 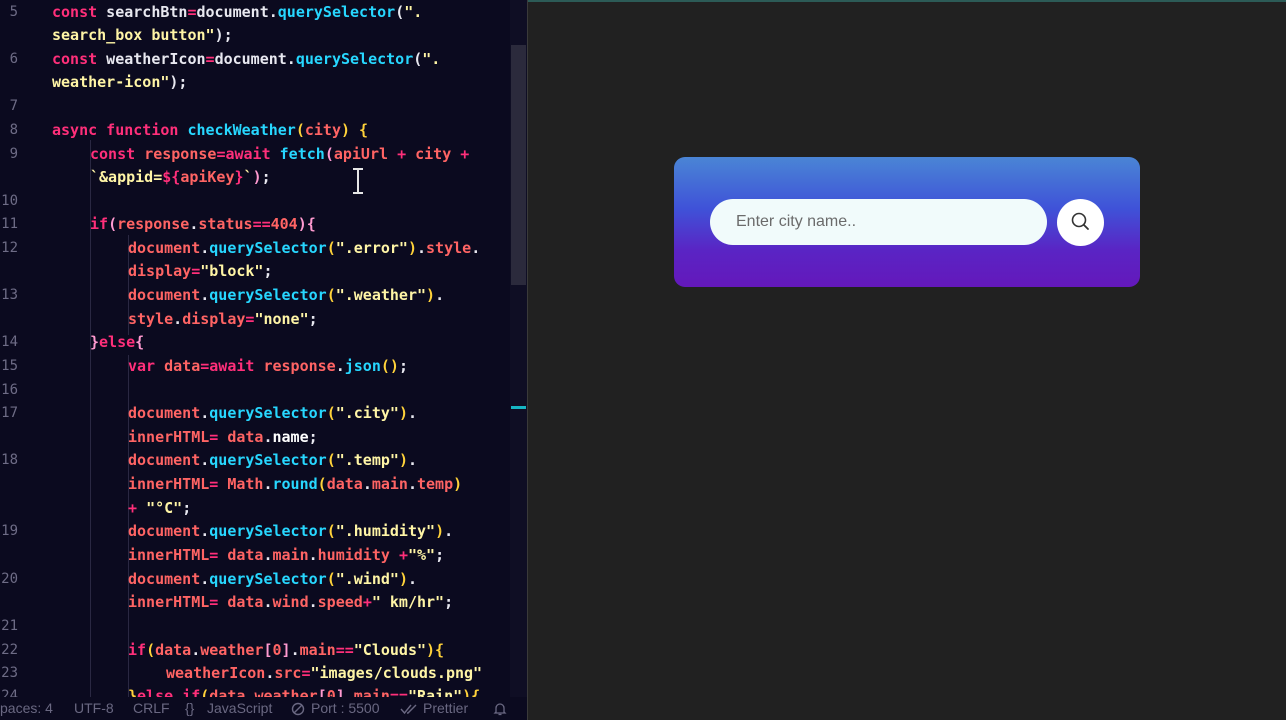 What do you see at coordinates (291, 602) in the screenshot?
I see `code-line: innerHTML= data.wind.speed+" km/hr";` at bounding box center [291, 602].